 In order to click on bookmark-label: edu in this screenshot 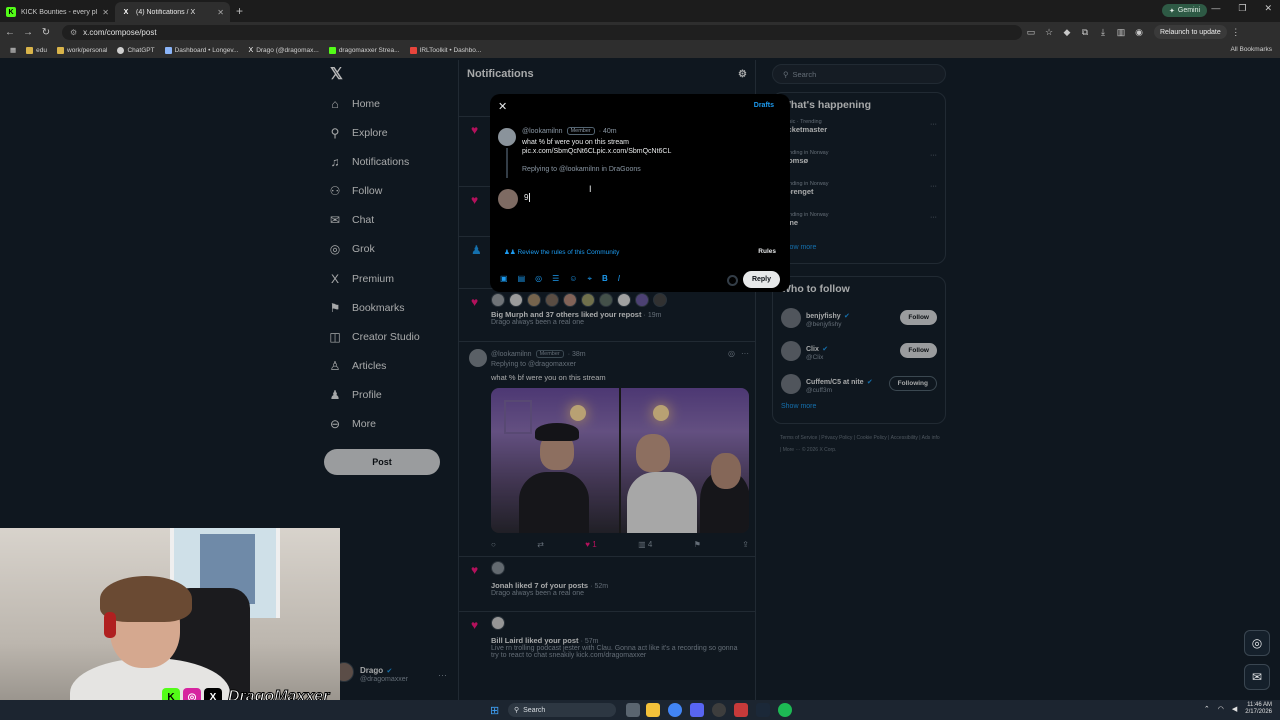, I will do `click(42, 50)`.